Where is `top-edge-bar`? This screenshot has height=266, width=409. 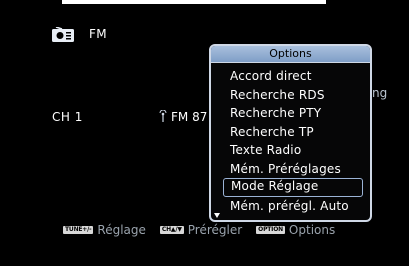 top-edge-bar is located at coordinates (194, 2).